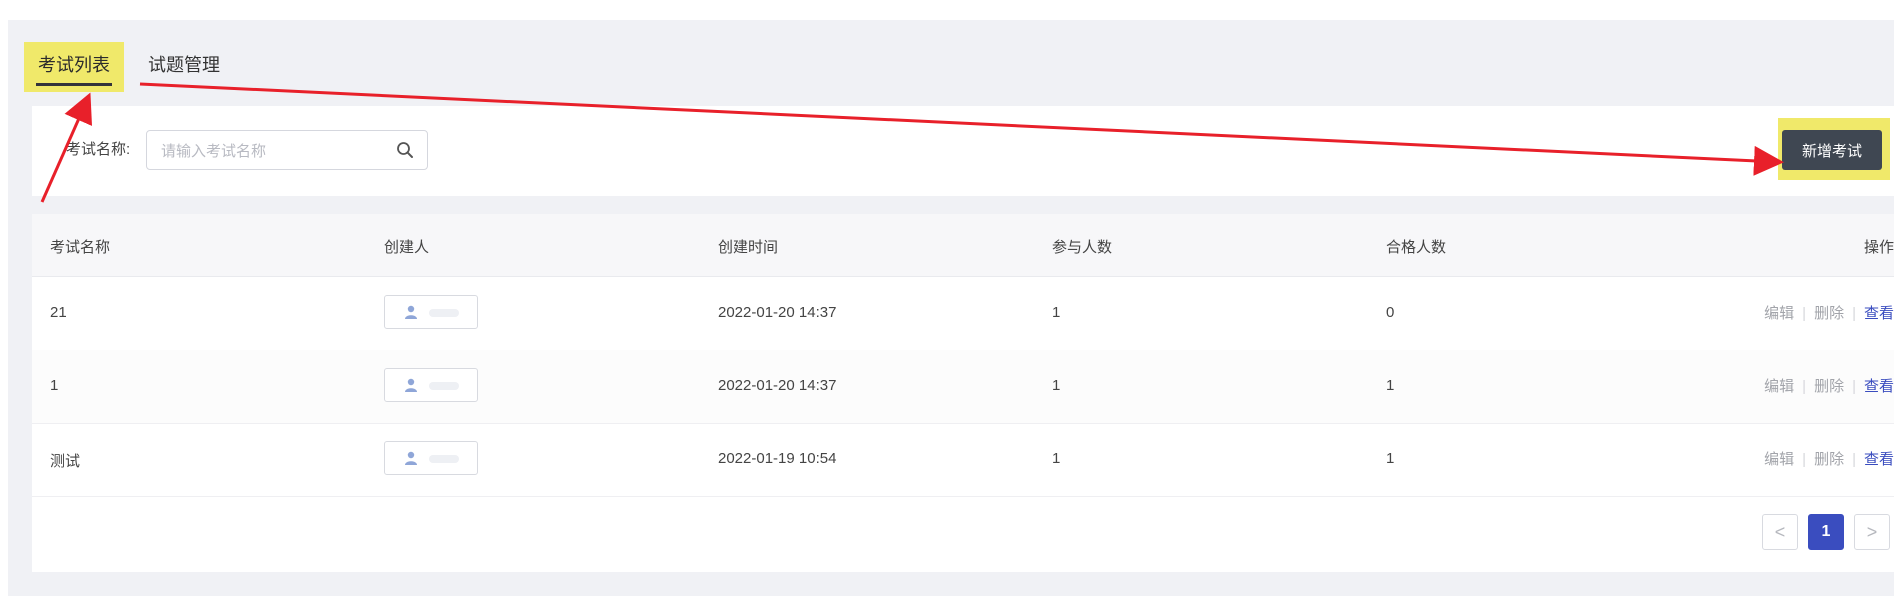  What do you see at coordinates (1082, 247) in the screenshot?
I see `column-header-participants: 参与人数` at bounding box center [1082, 247].